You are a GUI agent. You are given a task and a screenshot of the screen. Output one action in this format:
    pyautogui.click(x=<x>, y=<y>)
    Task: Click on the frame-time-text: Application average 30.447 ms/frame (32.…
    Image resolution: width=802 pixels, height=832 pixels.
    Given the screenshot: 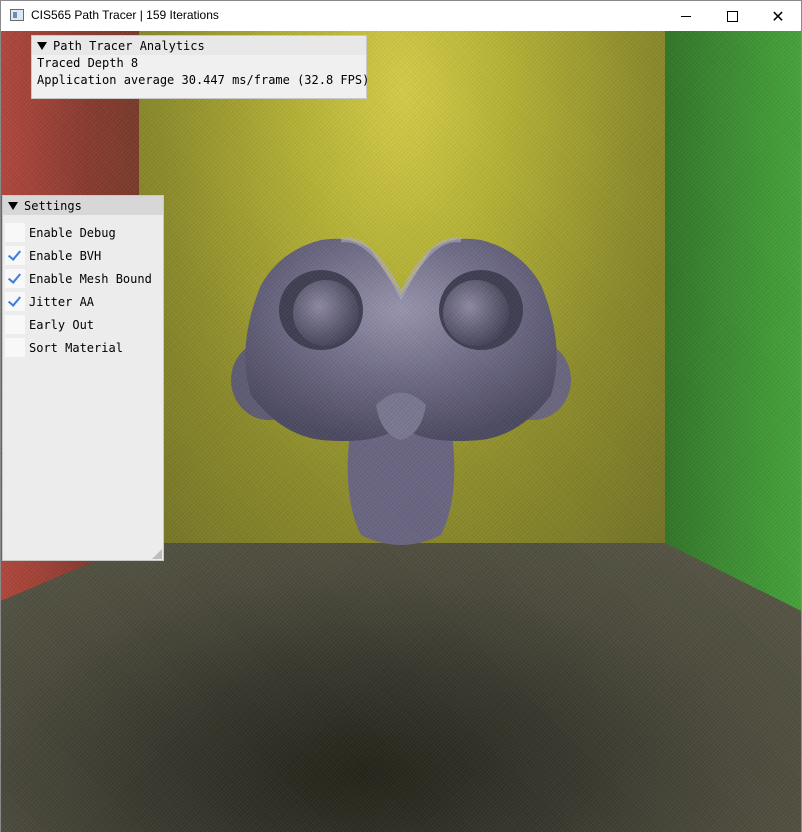 What is the action you would take?
    pyautogui.click(x=203, y=80)
    